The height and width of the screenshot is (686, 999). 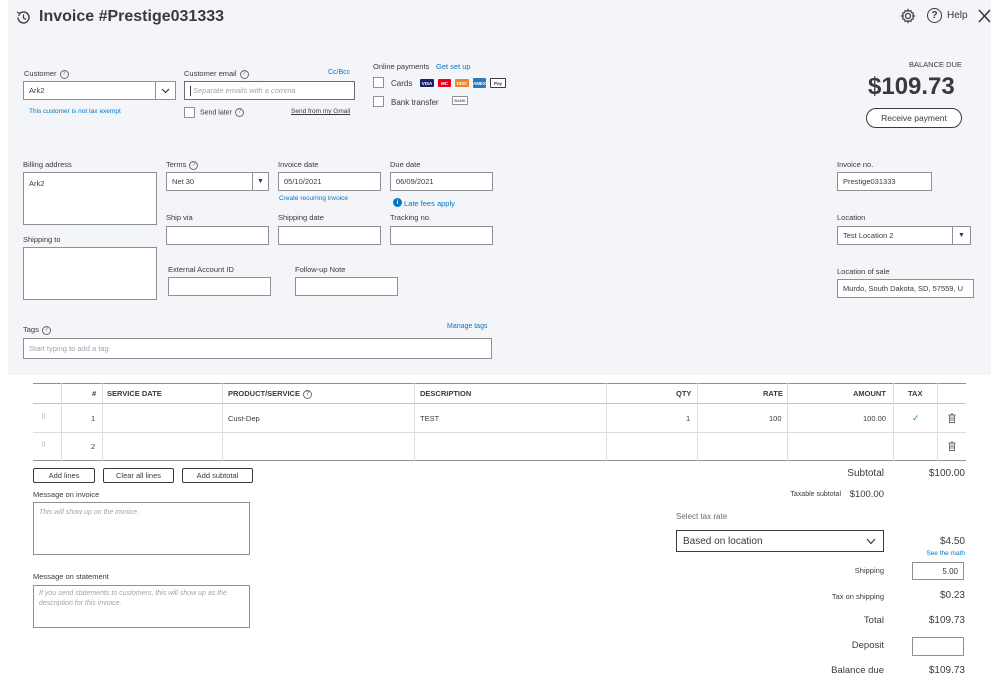 What do you see at coordinates (42, 239) in the screenshot?
I see `shipping-to-label: Shipping to` at bounding box center [42, 239].